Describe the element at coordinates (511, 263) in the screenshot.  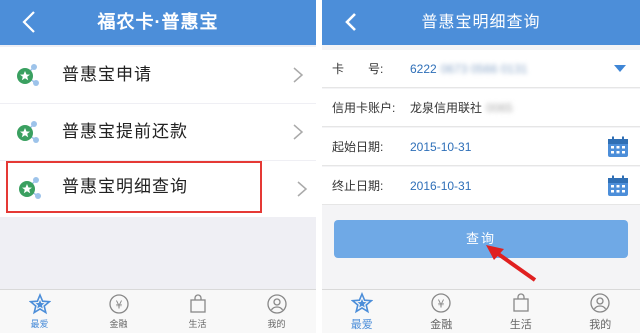
I see `annotation-arrow-icon` at that location.